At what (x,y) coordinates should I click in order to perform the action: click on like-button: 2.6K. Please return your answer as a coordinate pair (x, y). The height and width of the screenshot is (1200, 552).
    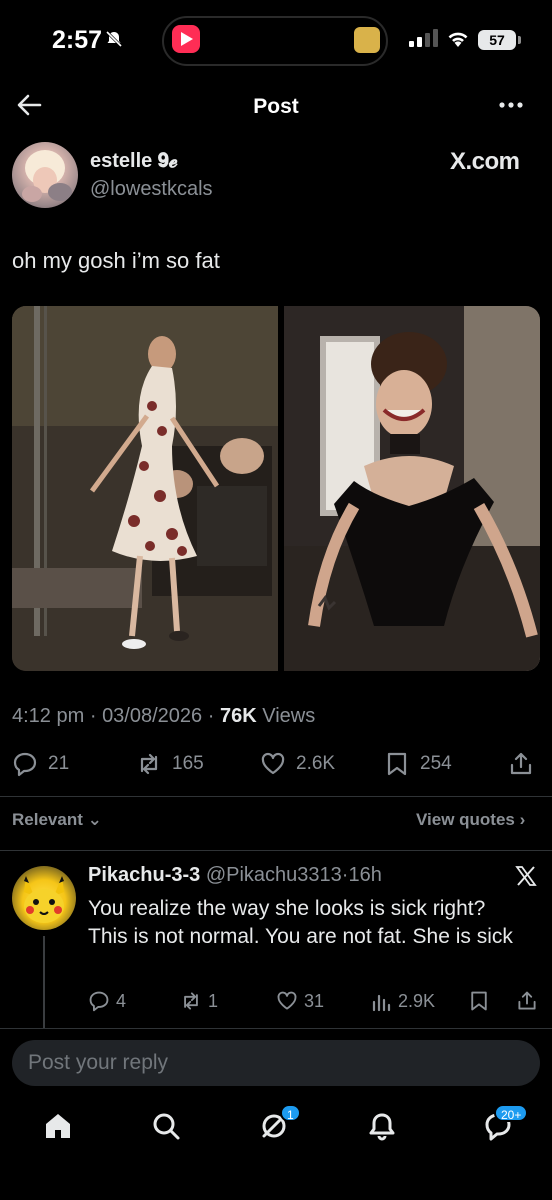
    Looking at the image, I should click on (297, 764).